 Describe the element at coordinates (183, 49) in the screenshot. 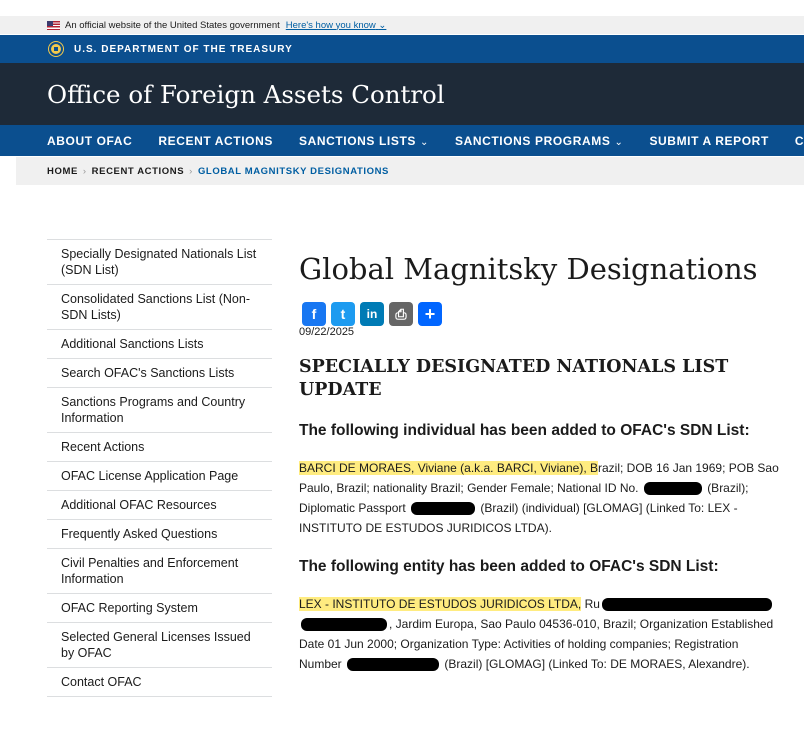

I see `agency-name: U.S. DEPARTMENT OF THE TREASURY` at that location.